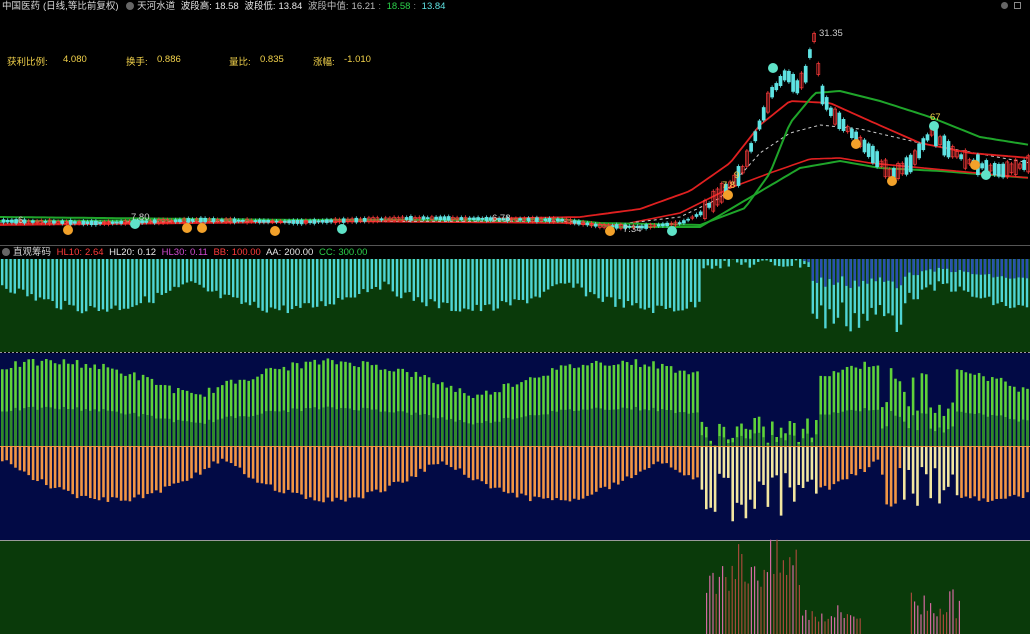 The height and width of the screenshot is (634, 1030). Describe the element at coordinates (986, 175) in the screenshot. I see `sell-signal-icon` at that location.